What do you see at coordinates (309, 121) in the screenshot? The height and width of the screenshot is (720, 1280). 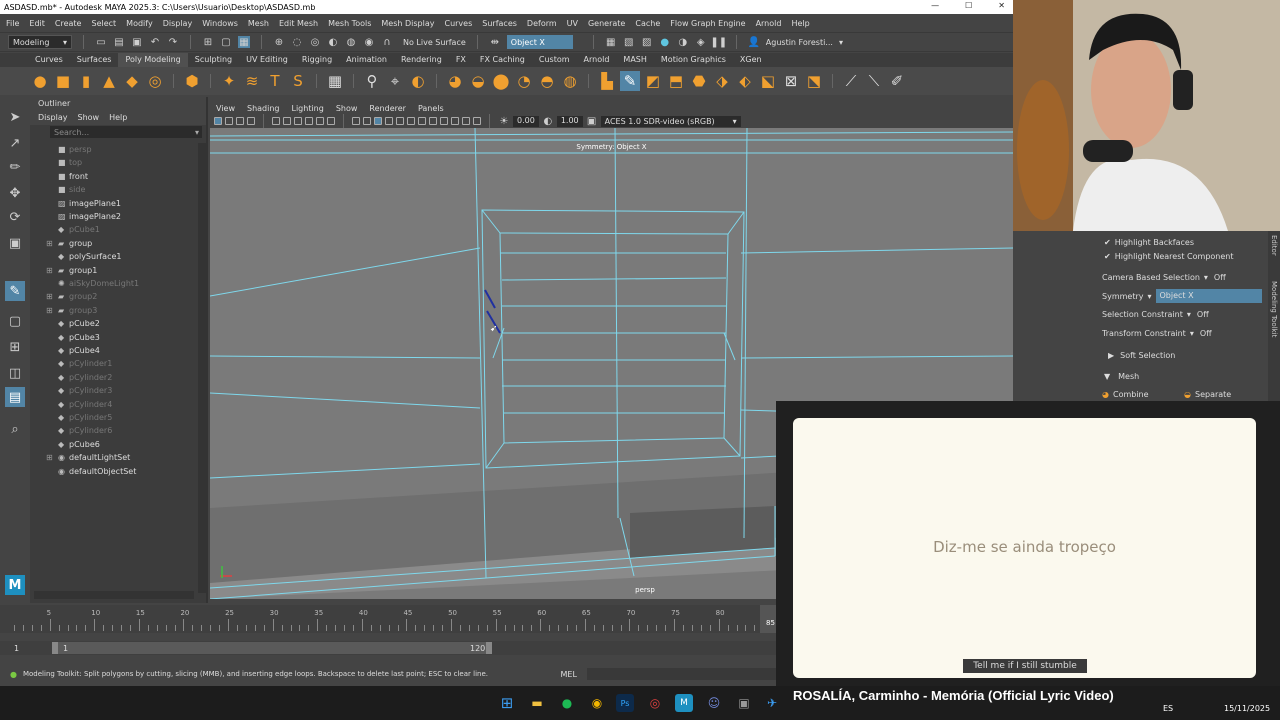 I see `gate-mask-icon` at bounding box center [309, 121].